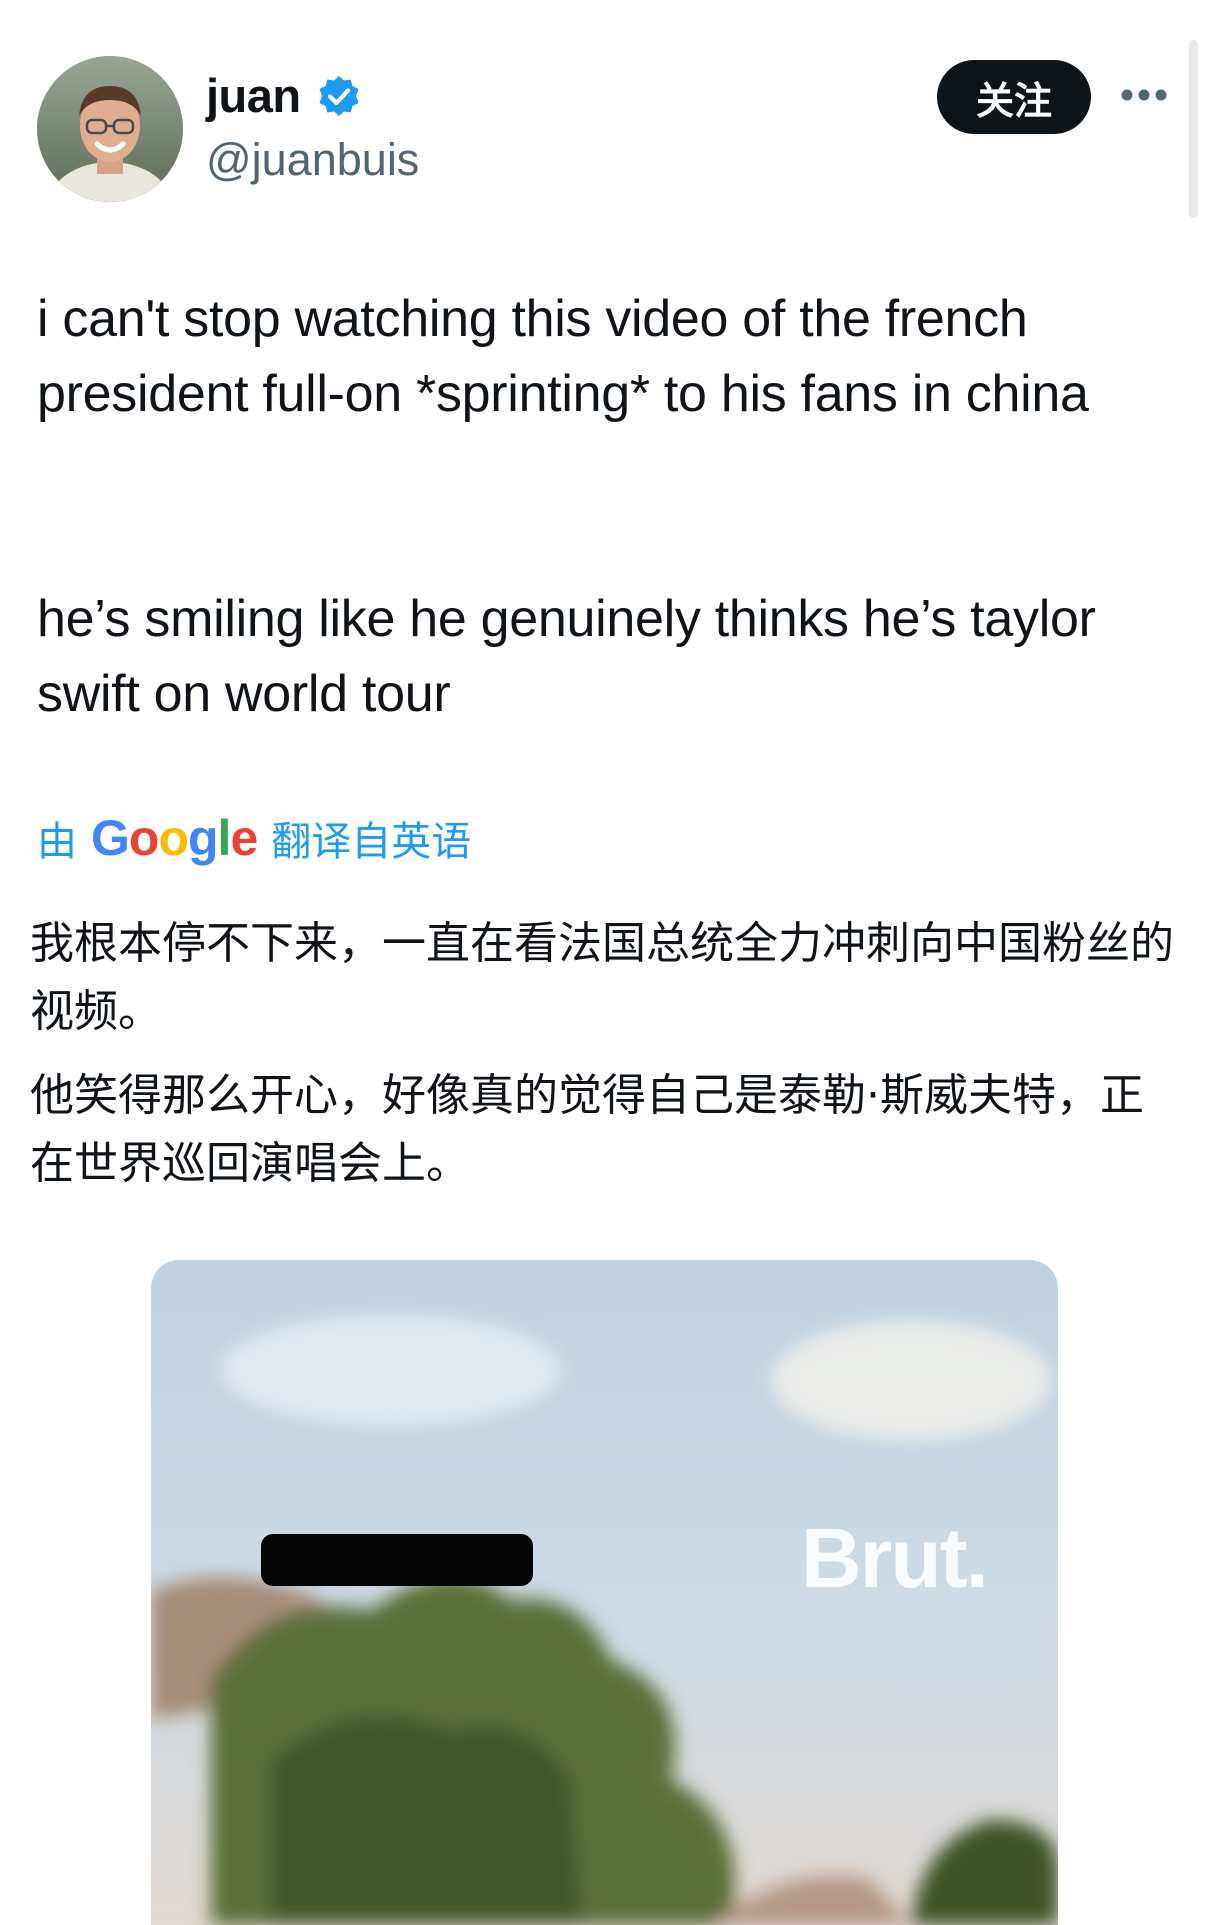 Image resolution: width=1206 pixels, height=1925 pixels. Describe the element at coordinates (203, 838) in the screenshot. I see `google-logo-letter: g` at that location.